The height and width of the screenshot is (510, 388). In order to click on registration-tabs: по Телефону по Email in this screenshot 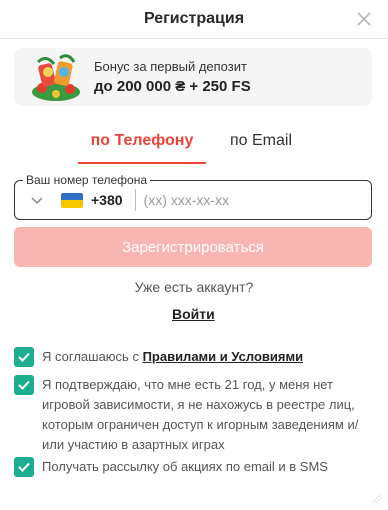, I will do `click(194, 148)`.